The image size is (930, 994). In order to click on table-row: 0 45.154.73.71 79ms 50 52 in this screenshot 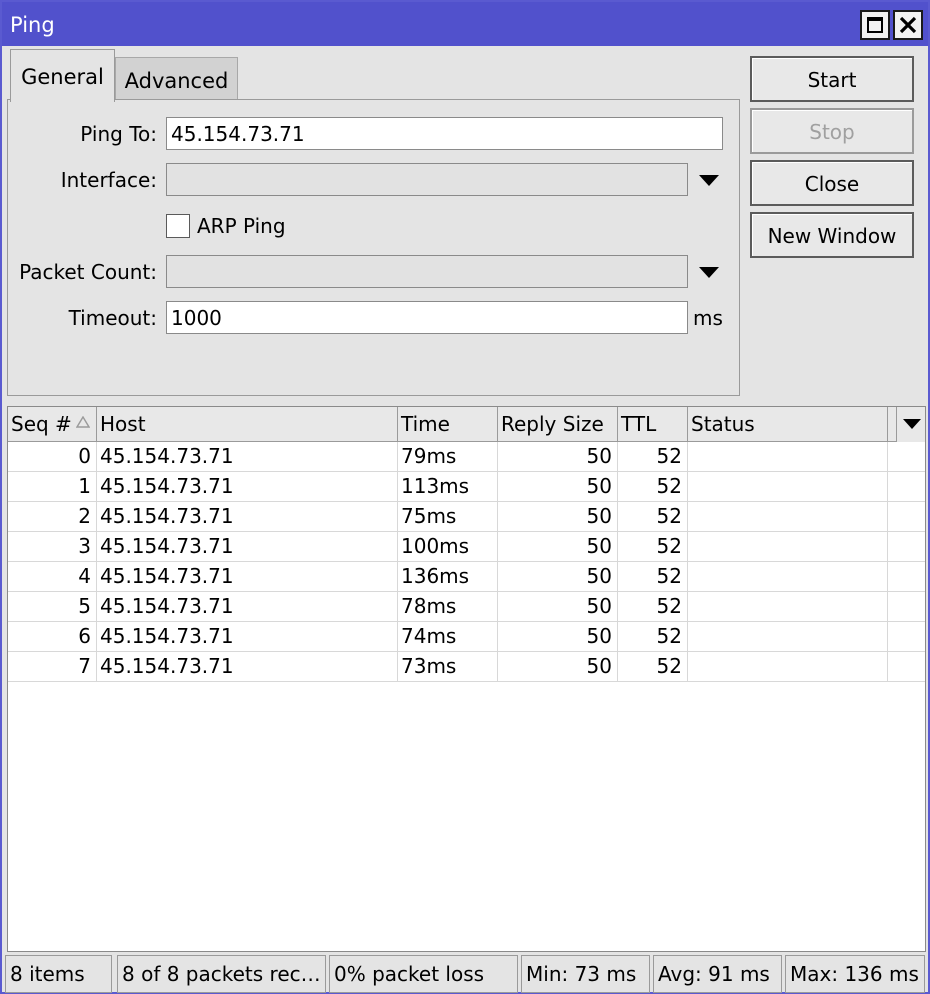, I will do `click(466, 457)`.